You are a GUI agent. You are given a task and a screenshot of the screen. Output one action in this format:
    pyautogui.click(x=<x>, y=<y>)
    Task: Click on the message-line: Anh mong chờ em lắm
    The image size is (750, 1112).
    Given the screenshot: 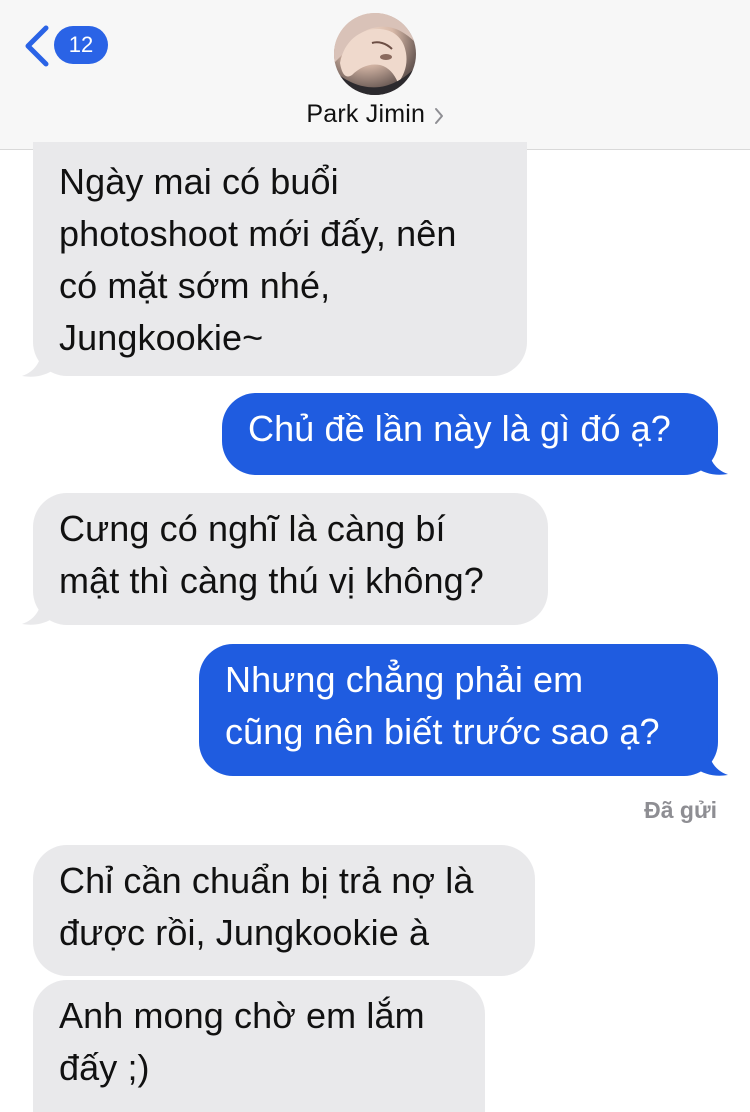 What is the action you would take?
    pyautogui.click(x=242, y=1015)
    